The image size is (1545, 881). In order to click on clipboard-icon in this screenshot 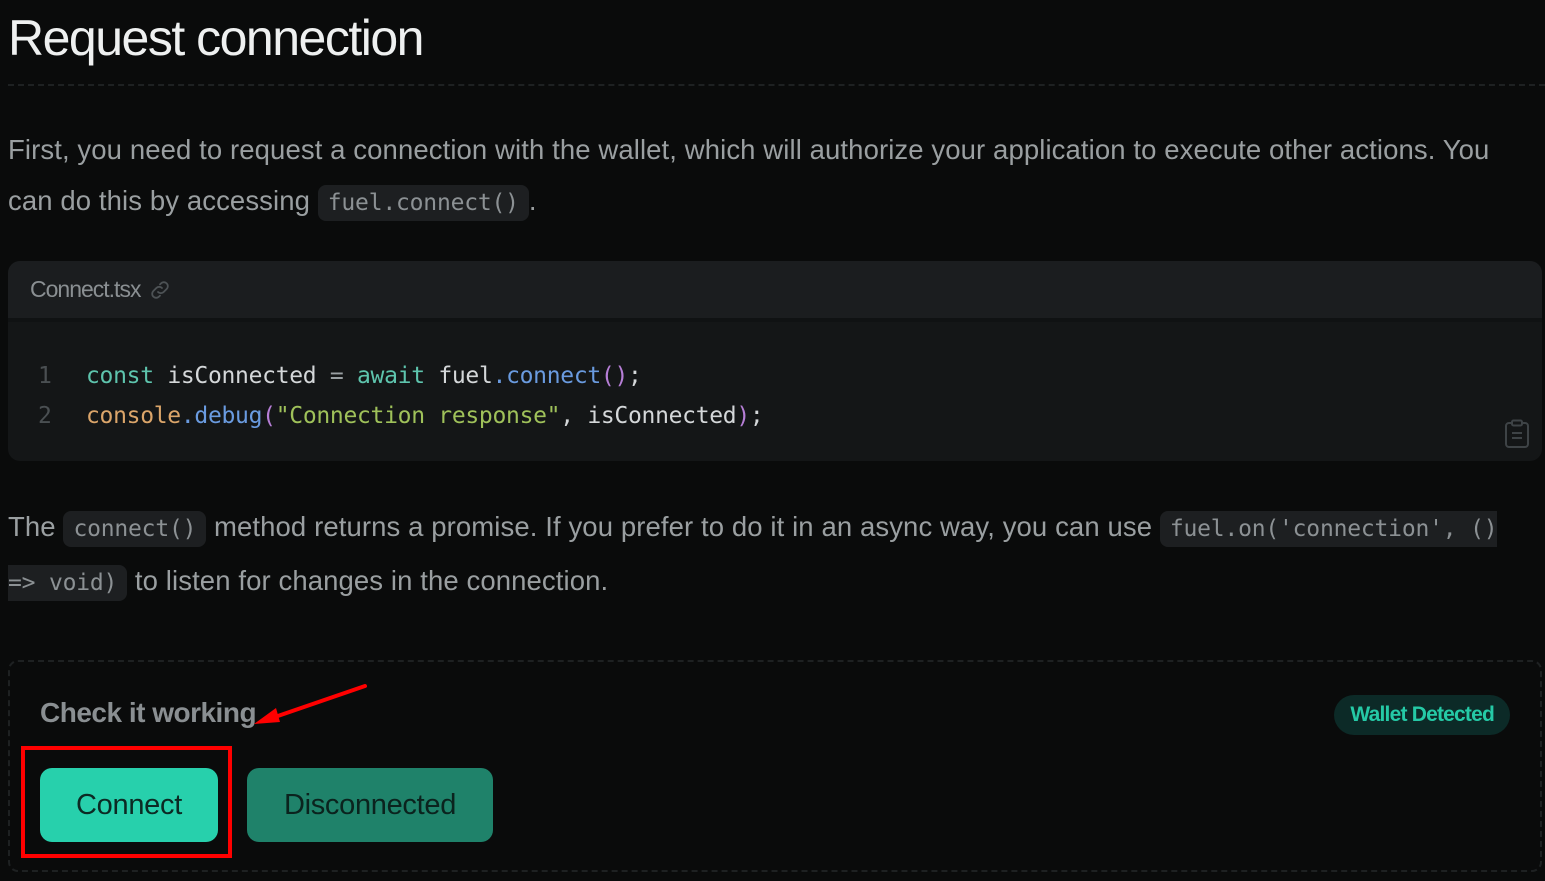, I will do `click(1517, 434)`.